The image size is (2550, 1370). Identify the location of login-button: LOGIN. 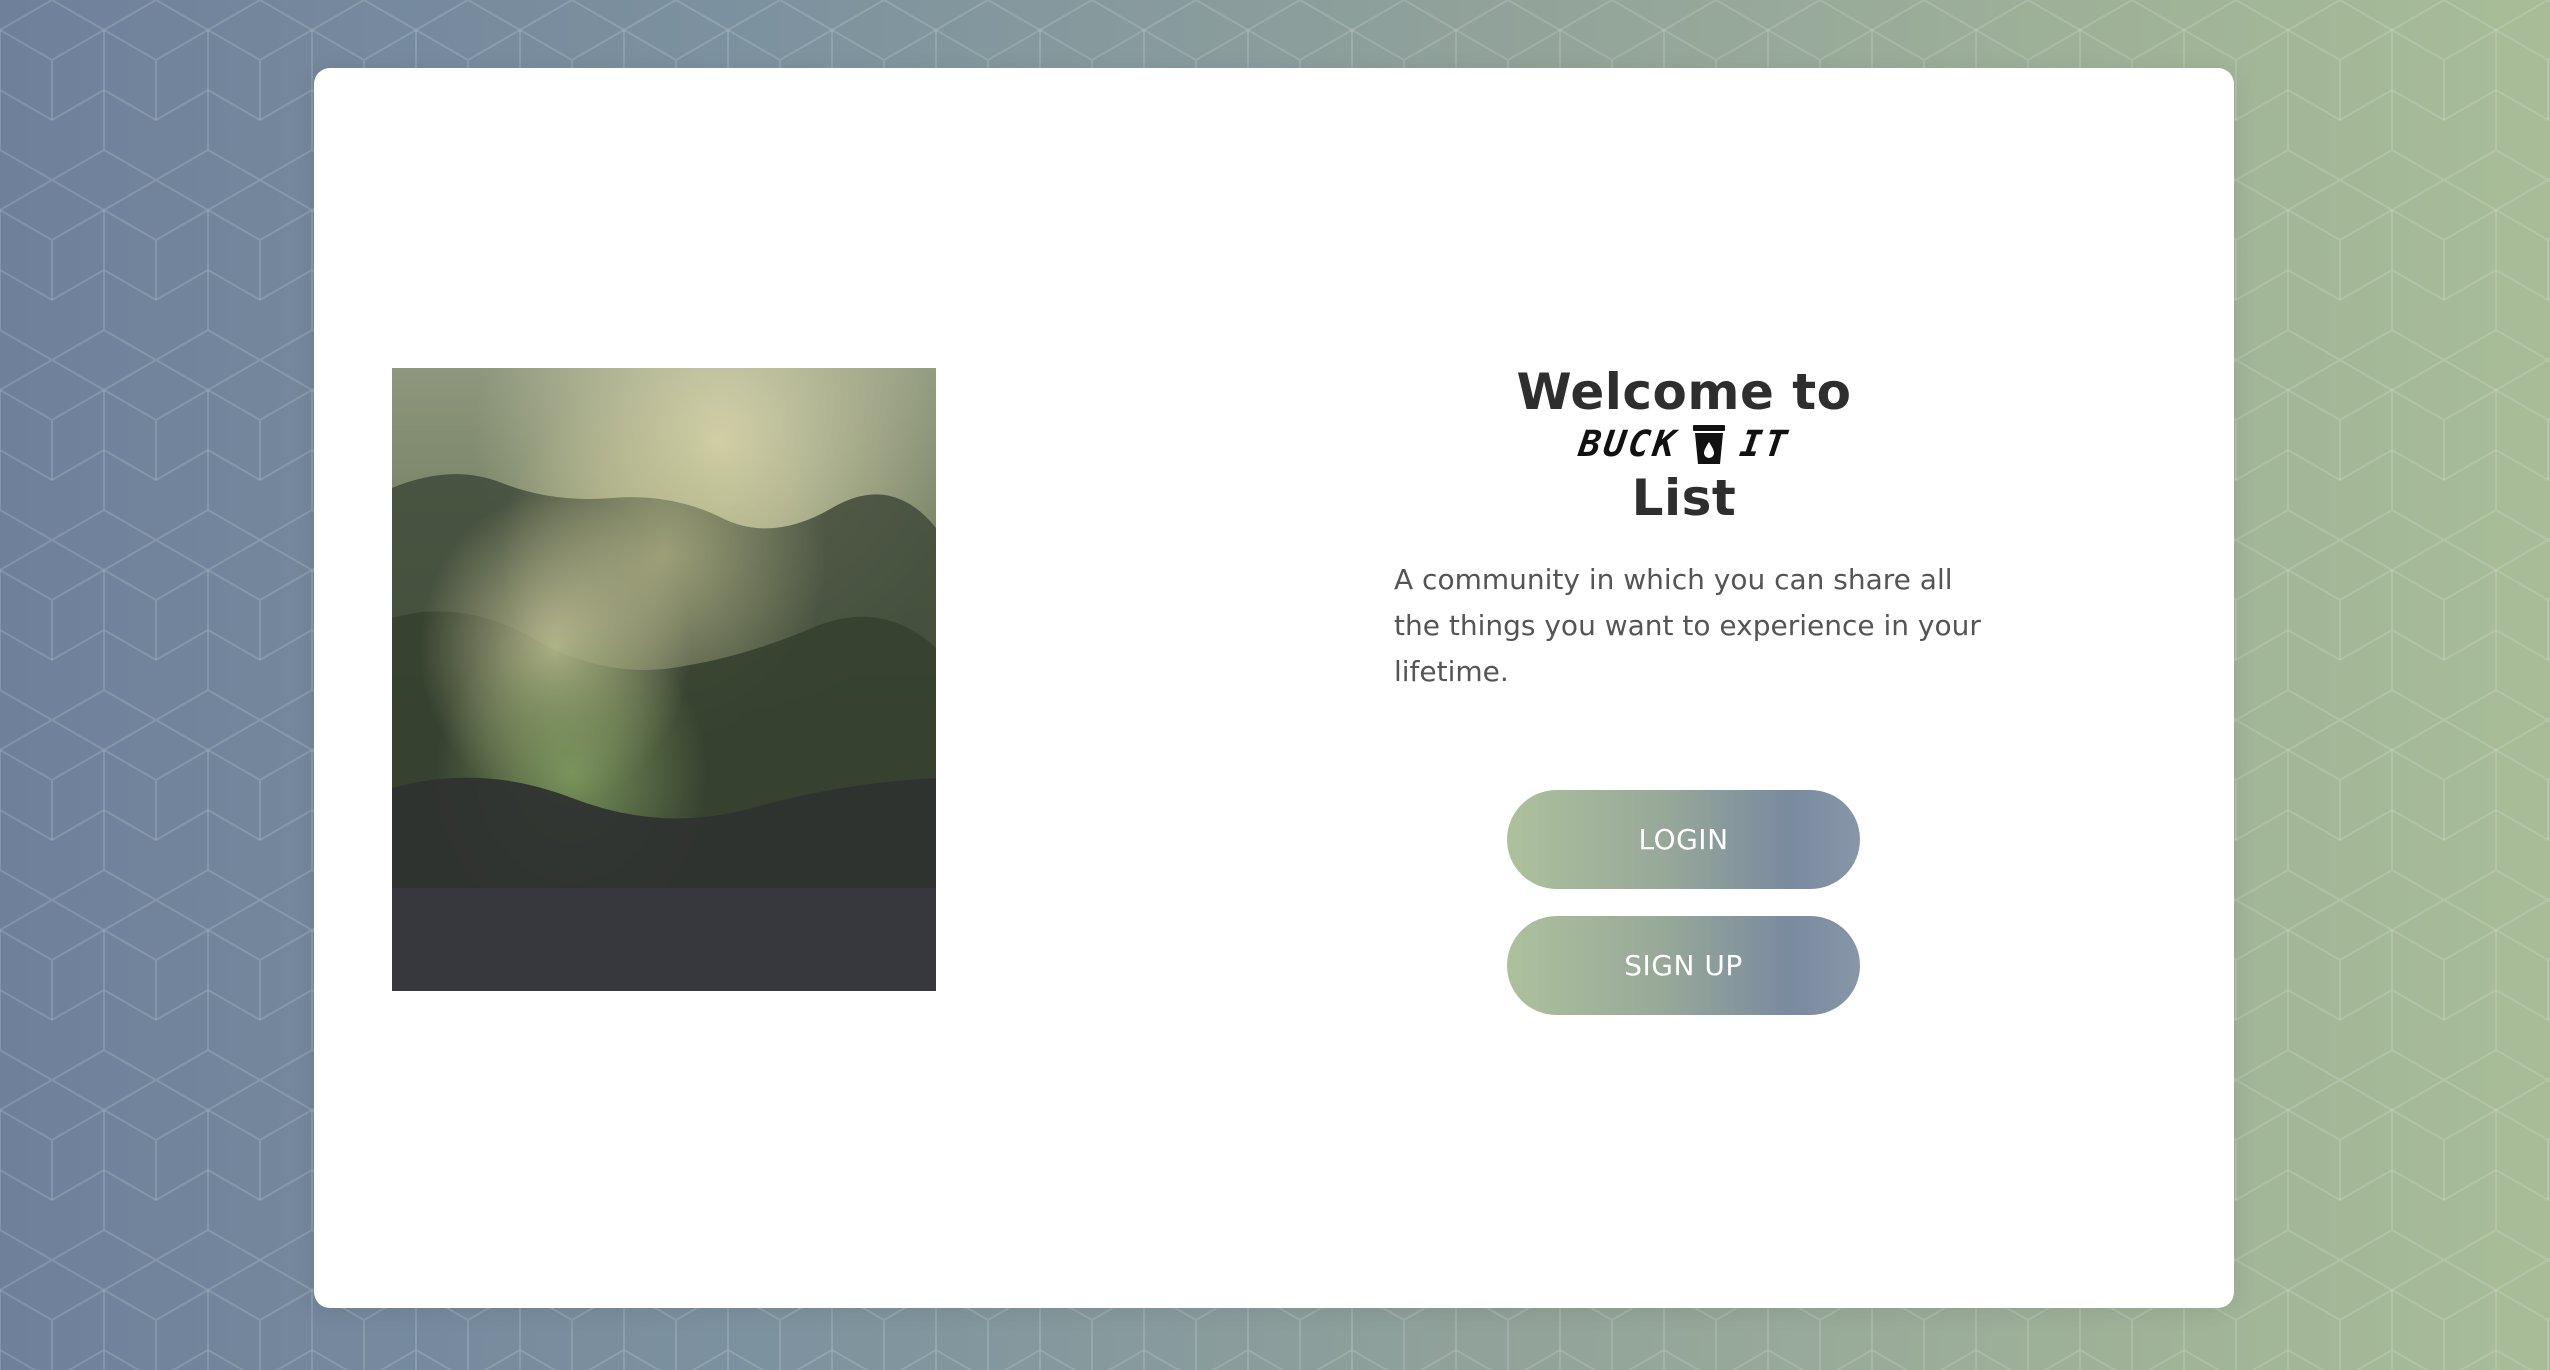
(1683, 839).